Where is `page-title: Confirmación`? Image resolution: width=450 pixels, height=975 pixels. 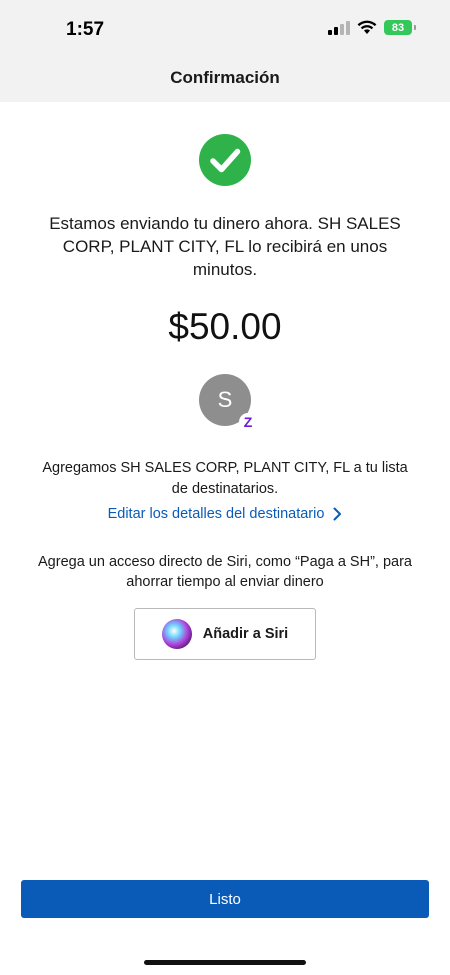 page-title: Confirmación is located at coordinates (225, 77).